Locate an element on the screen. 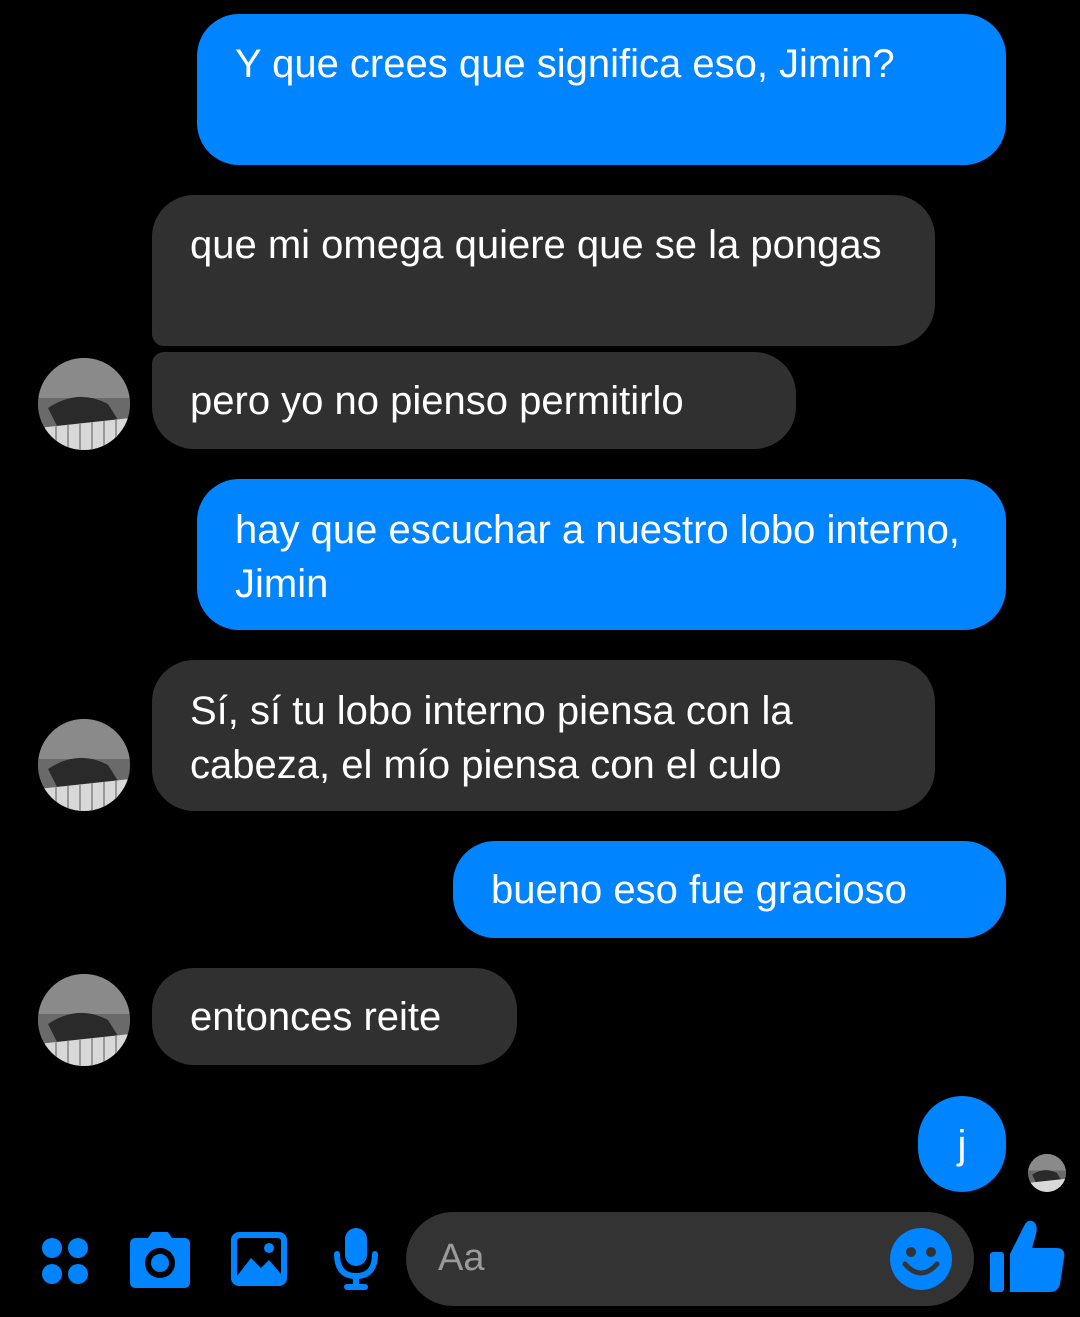  message-outgoing: j is located at coordinates (962, 1144).